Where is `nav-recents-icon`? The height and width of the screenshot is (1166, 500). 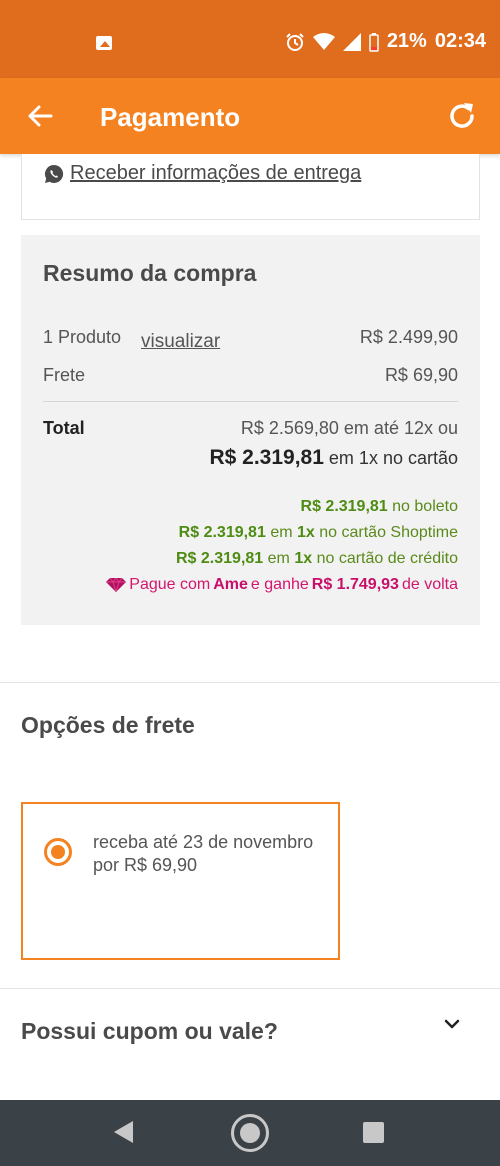
nav-recents-icon is located at coordinates (373, 1132).